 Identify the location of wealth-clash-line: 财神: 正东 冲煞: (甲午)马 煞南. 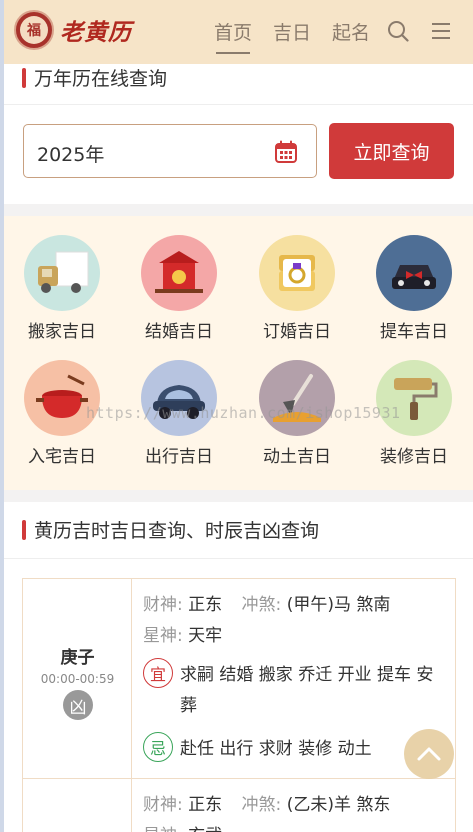
(266, 602).